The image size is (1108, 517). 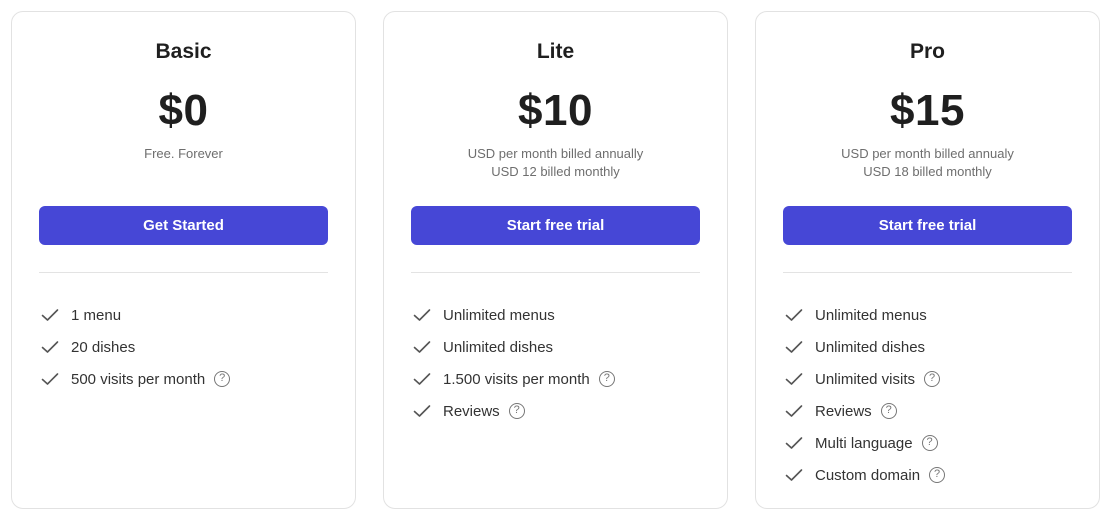 What do you see at coordinates (138, 379) in the screenshot?
I see `feature-label: 500 visits per month` at bounding box center [138, 379].